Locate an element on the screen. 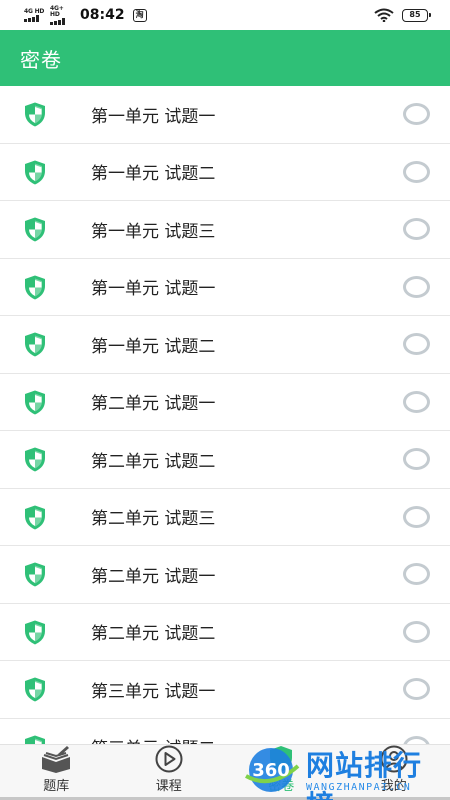 The width and height of the screenshot is (450, 800). signal-icon-2: 4G+ HD is located at coordinates (61, 14).